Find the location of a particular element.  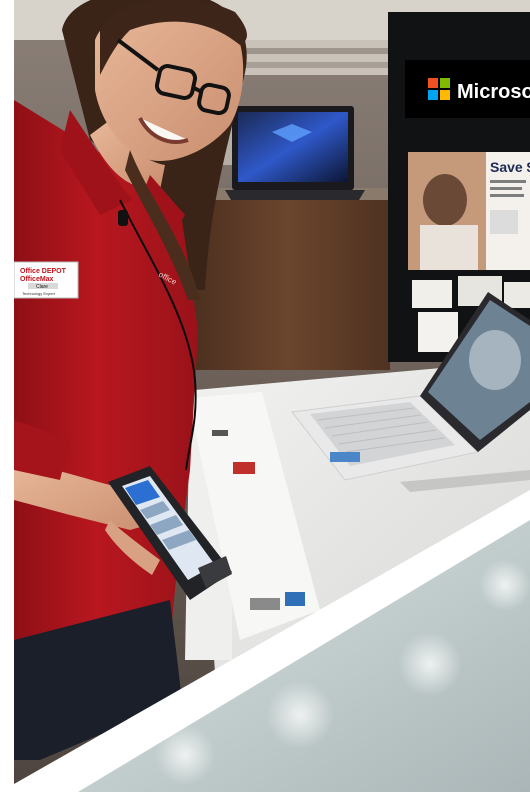

badge-name: Clare is located at coordinates (42, 287).